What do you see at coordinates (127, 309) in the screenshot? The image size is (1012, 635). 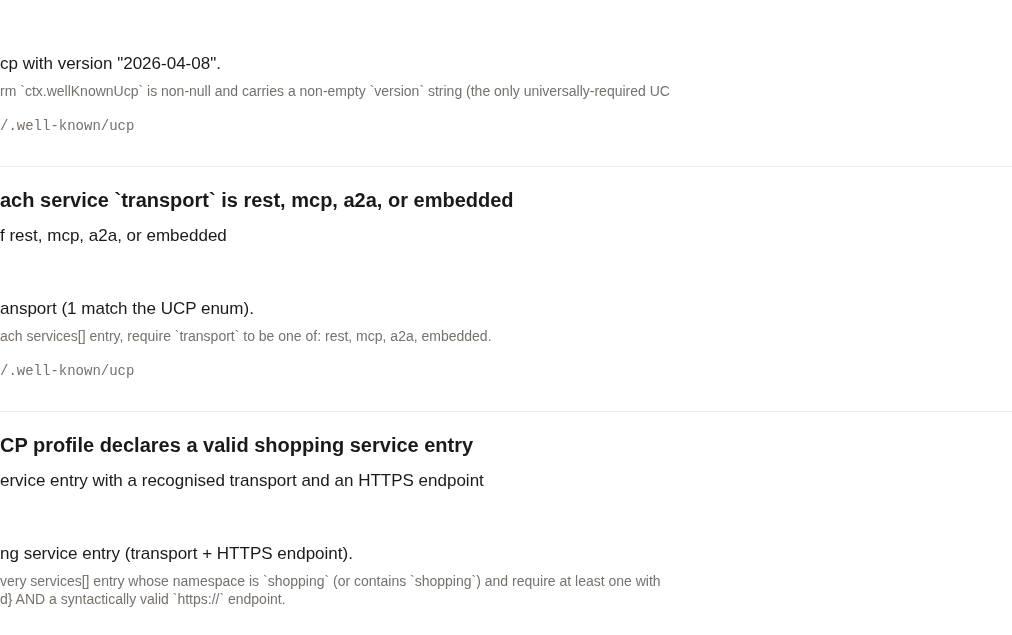 I see `check-result: ansport (1 match the UCP enum).` at bounding box center [127, 309].